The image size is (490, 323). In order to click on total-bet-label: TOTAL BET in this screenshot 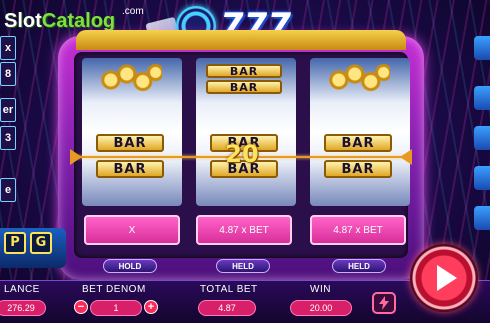, I will do `click(229, 289)`.